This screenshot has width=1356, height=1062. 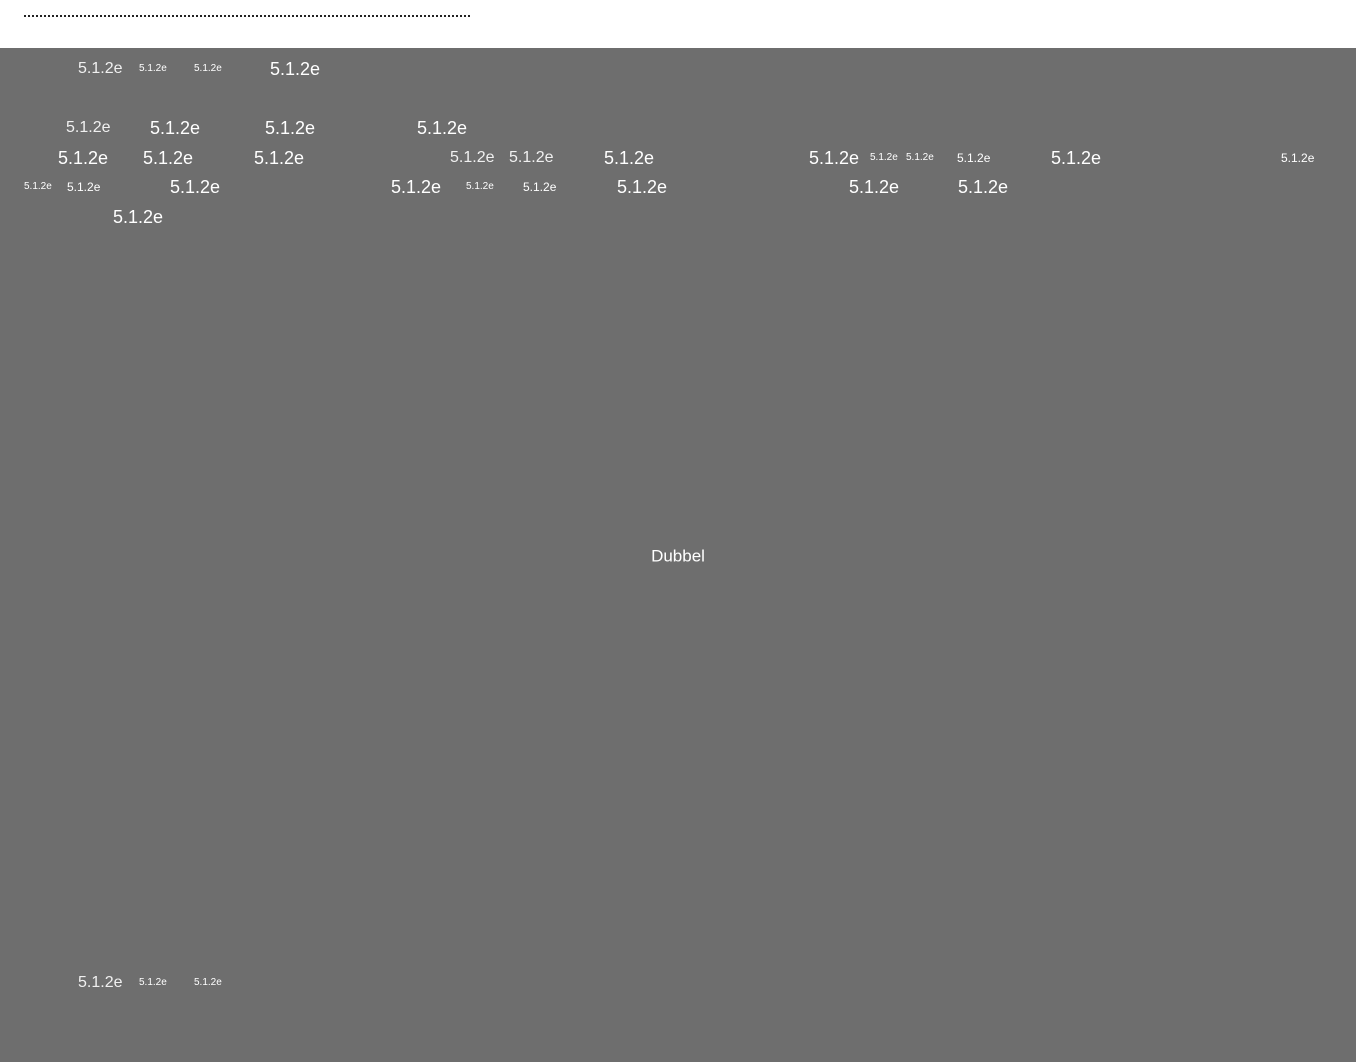 What do you see at coordinates (247, 16) in the screenshot?
I see `dotted-progress-line` at bounding box center [247, 16].